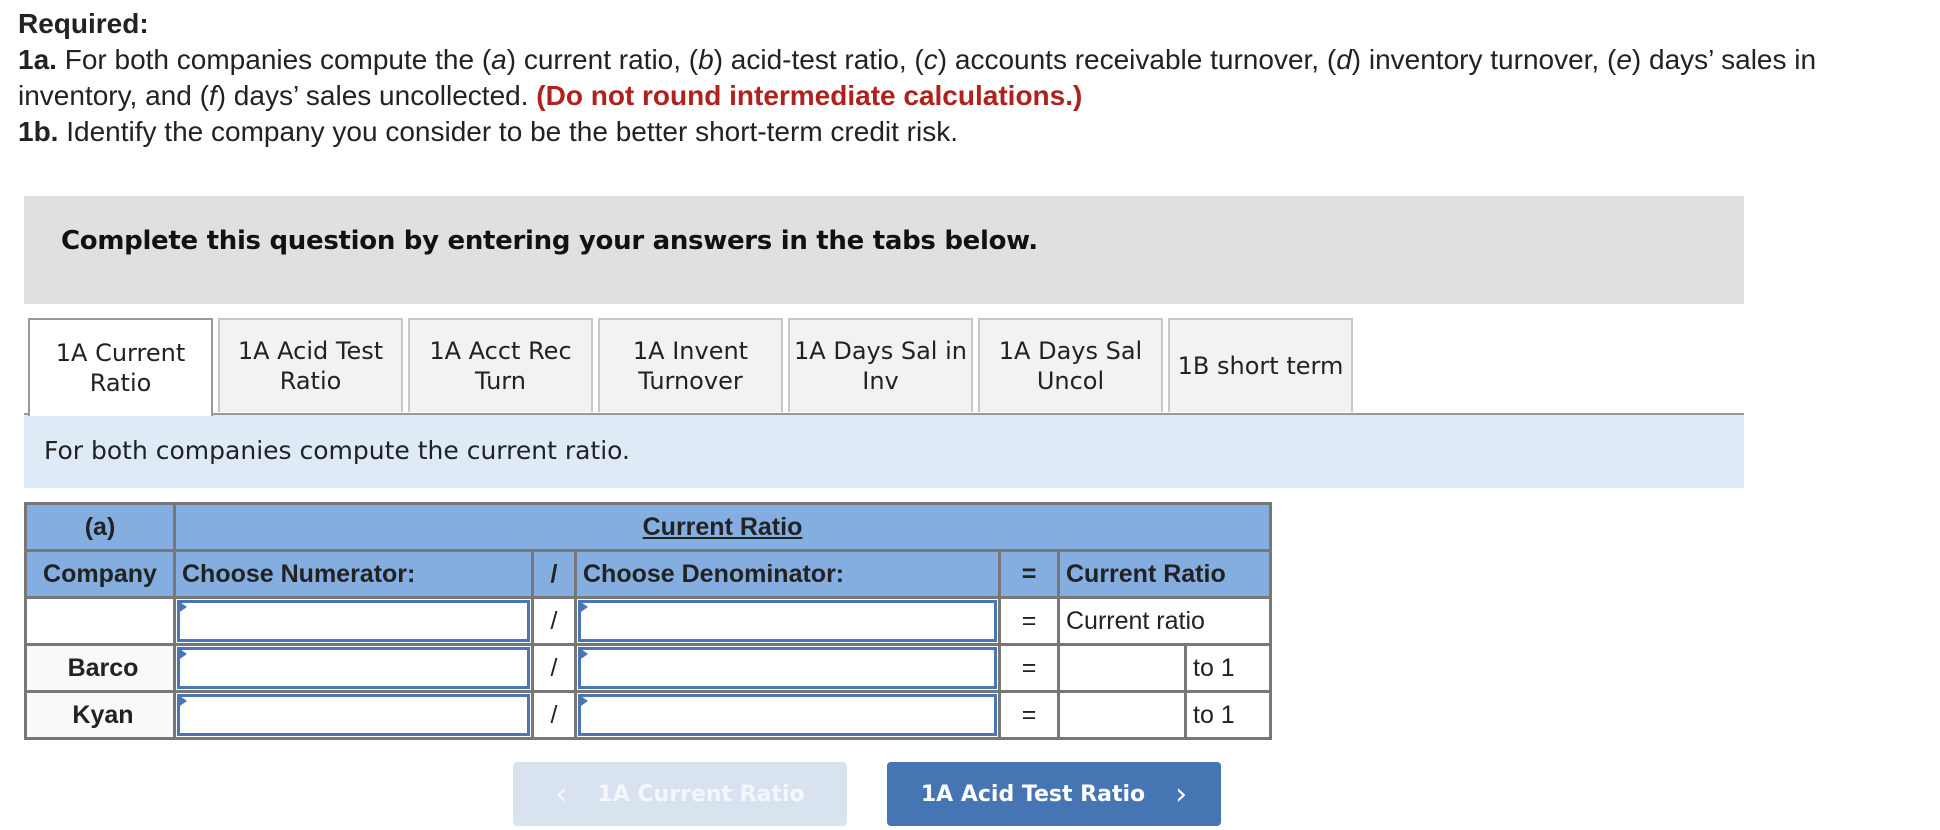  I want to click on tab-1a-invent-turnover: 1A Invent Turnover, so click(690, 365).